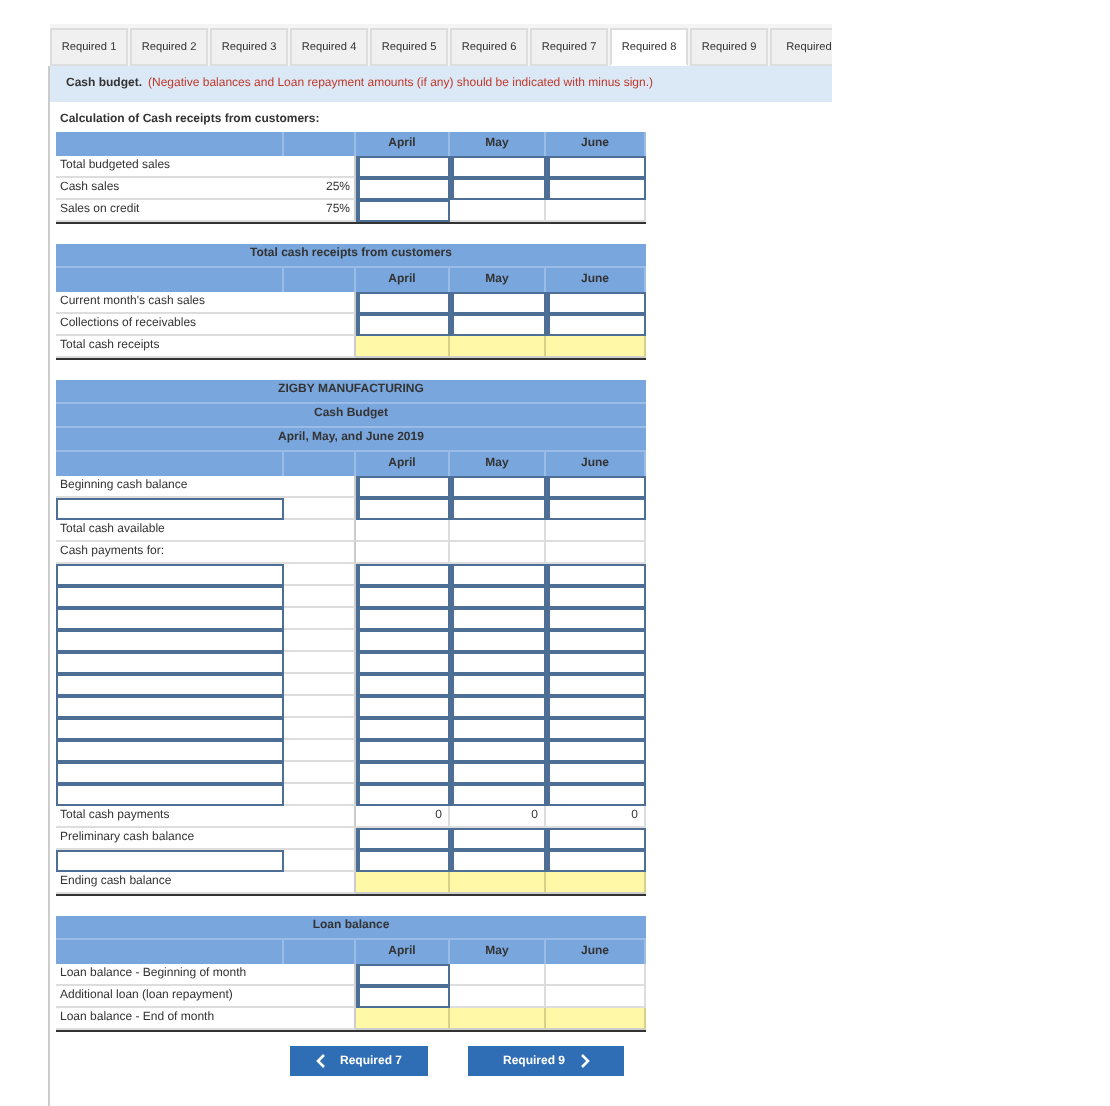 The height and width of the screenshot is (1106, 1110). What do you see at coordinates (320, 1061) in the screenshot?
I see `chevron-left-icon` at bounding box center [320, 1061].